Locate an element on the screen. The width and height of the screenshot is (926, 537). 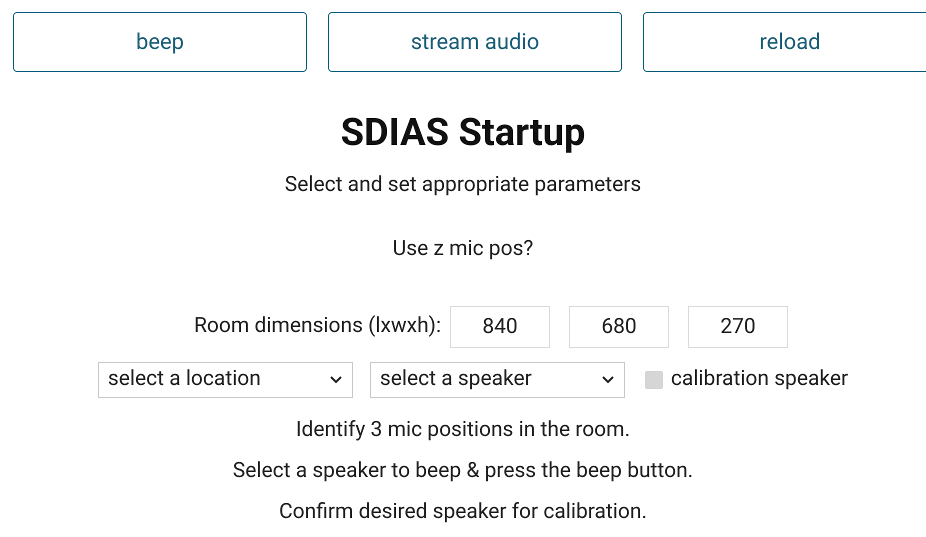
dropdown: select a speaker is located at coordinates (497, 380).